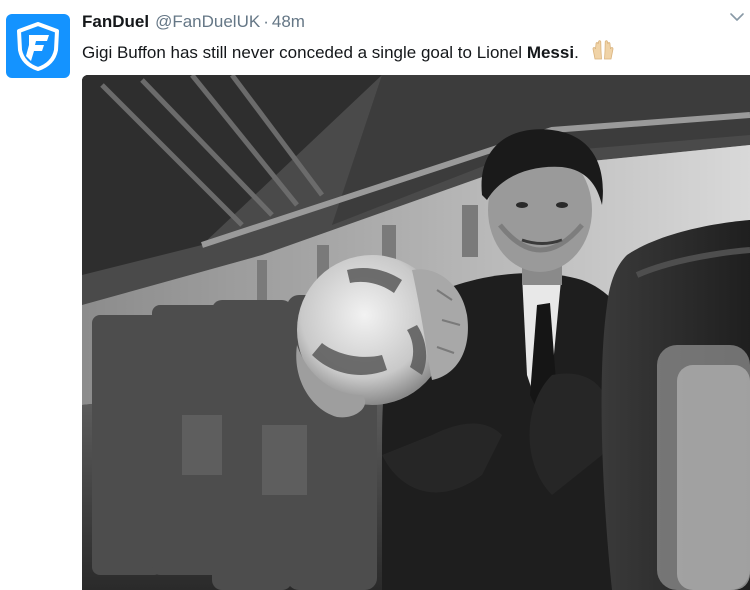 The height and width of the screenshot is (590, 750). I want to click on fanduel-shield-logo-icon, so click(38, 46).